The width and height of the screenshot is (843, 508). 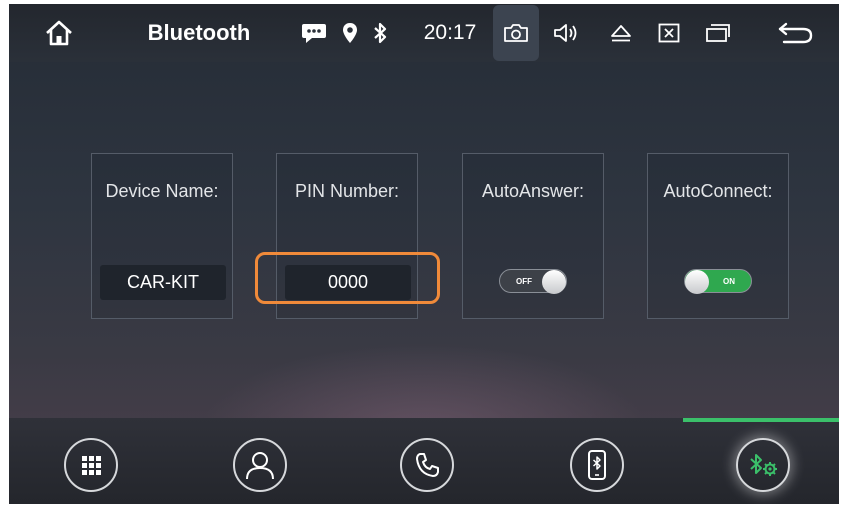 I want to click on pin-field-highlight, so click(x=347, y=278).